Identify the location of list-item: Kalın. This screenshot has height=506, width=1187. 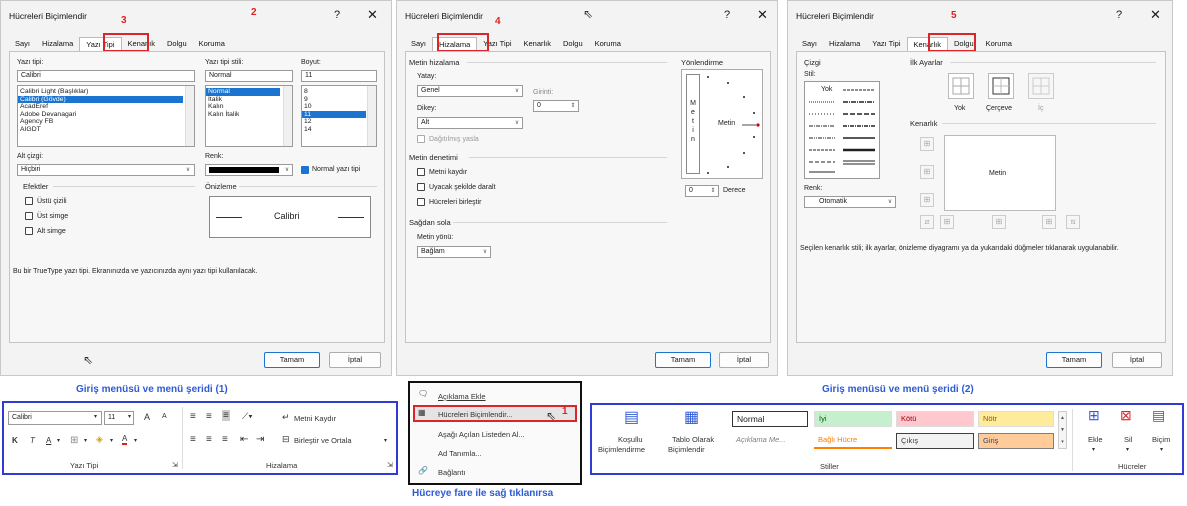
(249, 107).